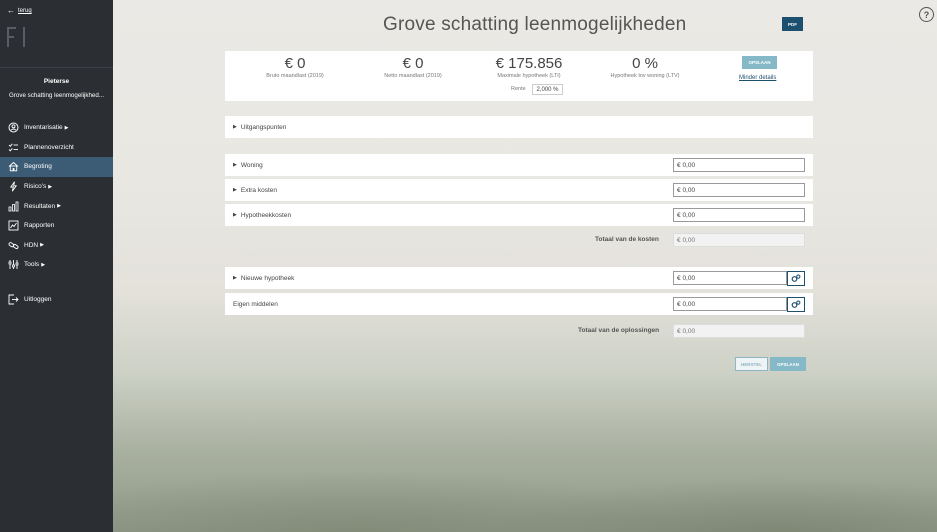 The height and width of the screenshot is (532, 937). Describe the element at coordinates (25, 11) in the screenshot. I see `back-link-label: terug` at that location.